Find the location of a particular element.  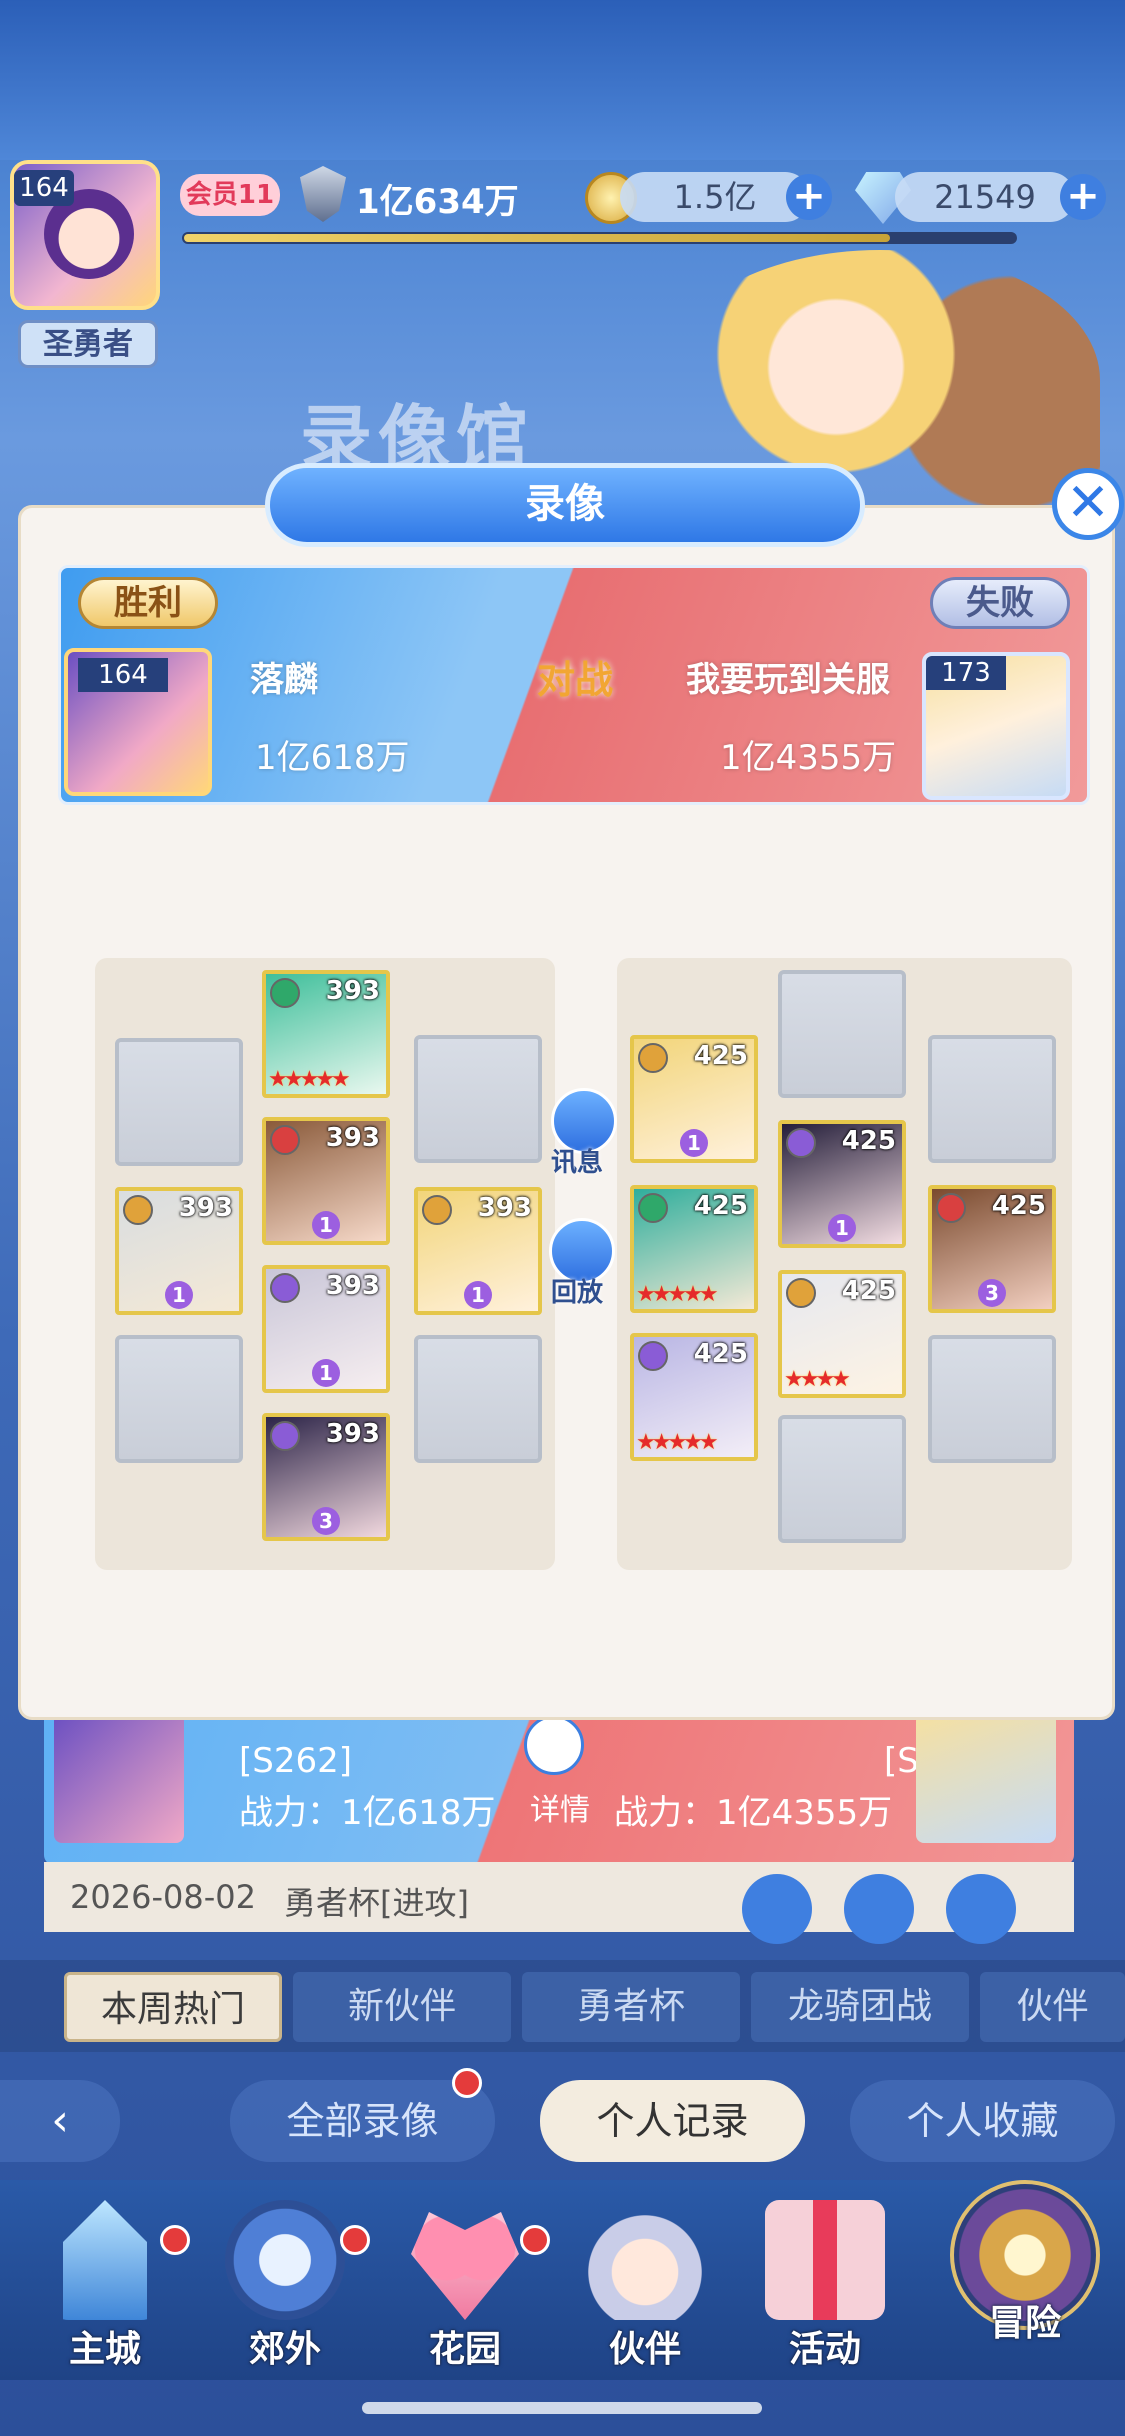

hero-stars: ★★★★ is located at coordinates (817, 1379).